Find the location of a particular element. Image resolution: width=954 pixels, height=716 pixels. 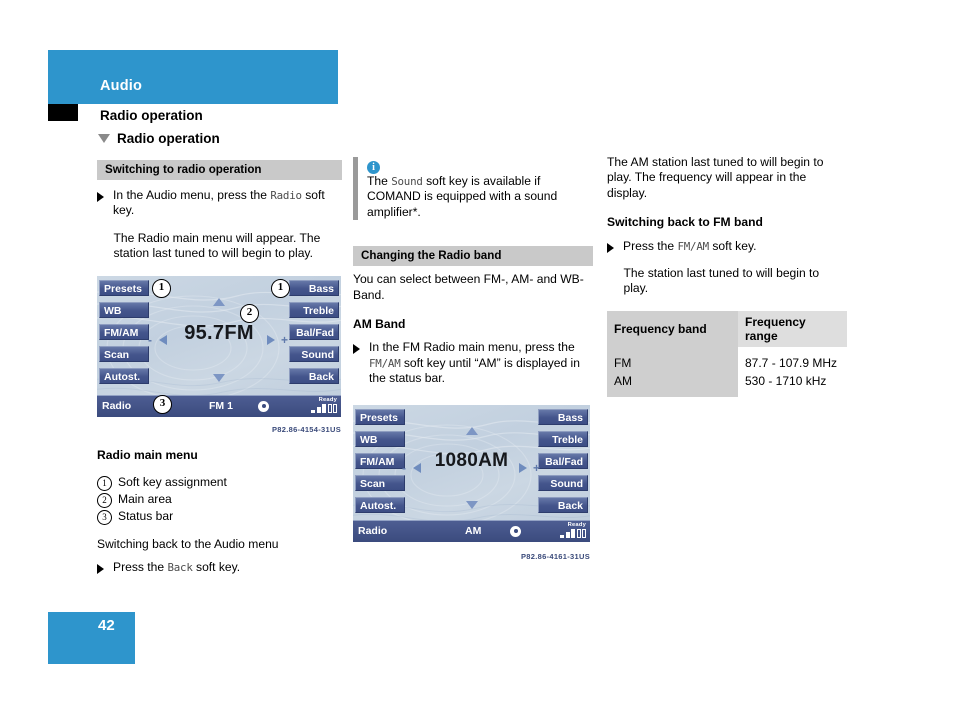

heading-switching-to-radio: Switching to radio operation is located at coordinates (219, 170).